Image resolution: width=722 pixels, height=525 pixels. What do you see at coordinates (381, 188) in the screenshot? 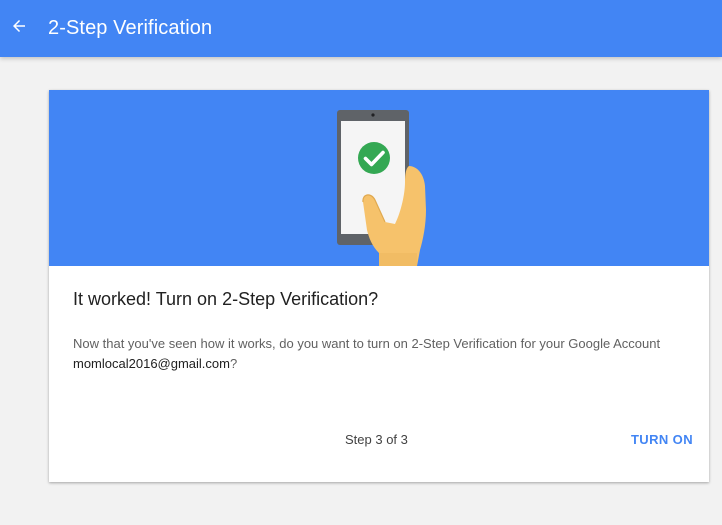
I see `phone-check-illustration` at bounding box center [381, 188].